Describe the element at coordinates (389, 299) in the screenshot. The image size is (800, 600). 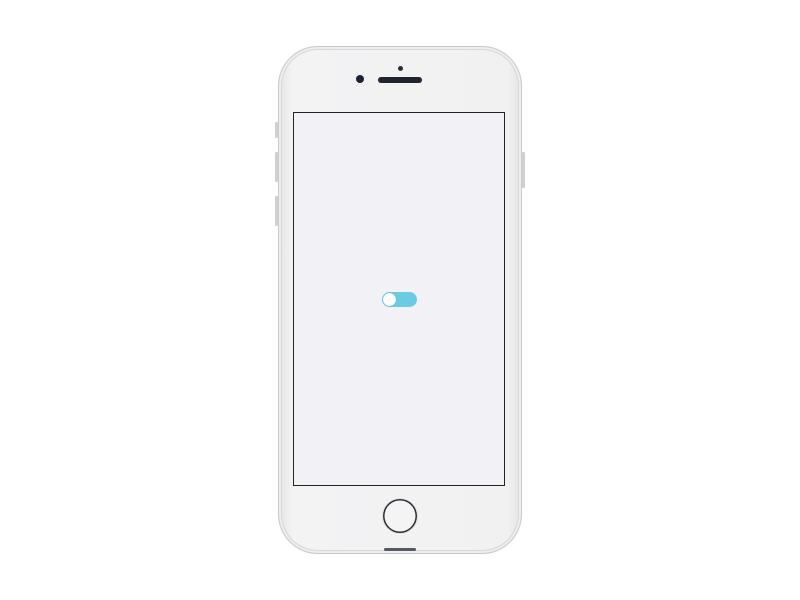
I see `toggle-knob` at that location.